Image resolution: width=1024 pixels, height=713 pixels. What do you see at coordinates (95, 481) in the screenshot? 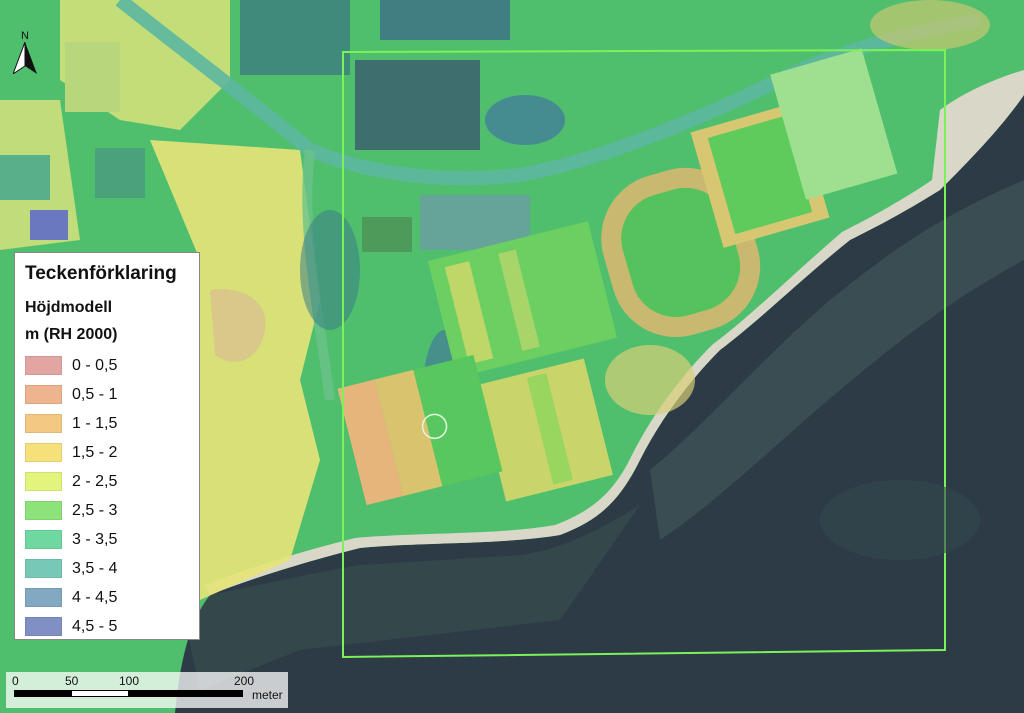
I see `legend-item-label: 2 - 2,5` at bounding box center [95, 481].